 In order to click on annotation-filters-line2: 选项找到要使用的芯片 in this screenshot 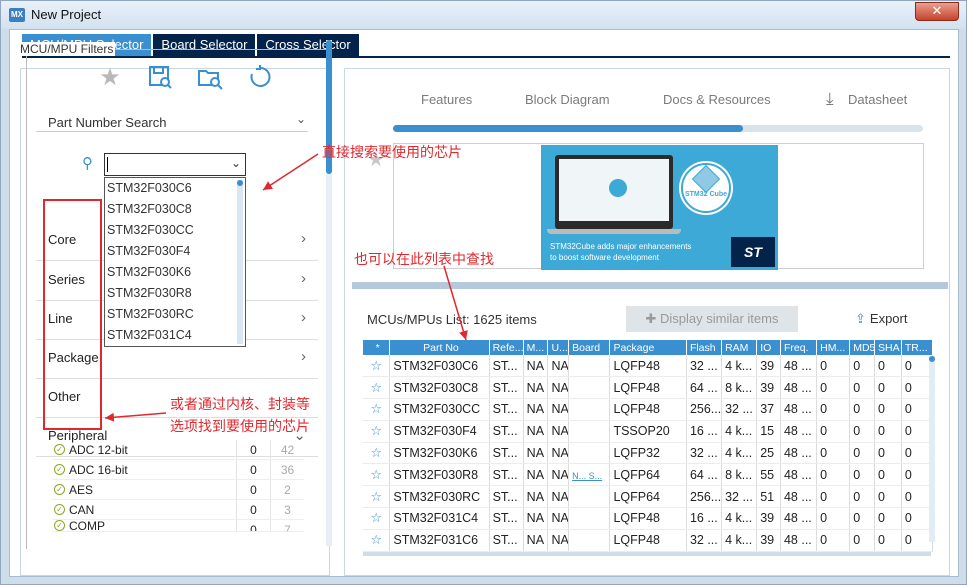, I will do `click(240, 426)`.